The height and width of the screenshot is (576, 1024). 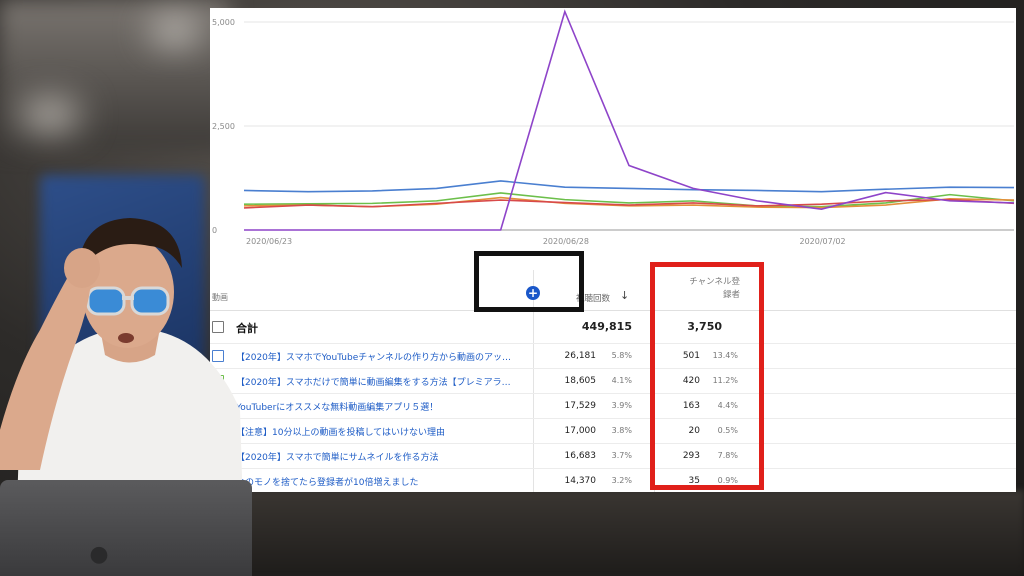 I want to click on y-tick-label: 5,000, so click(x=223, y=22).